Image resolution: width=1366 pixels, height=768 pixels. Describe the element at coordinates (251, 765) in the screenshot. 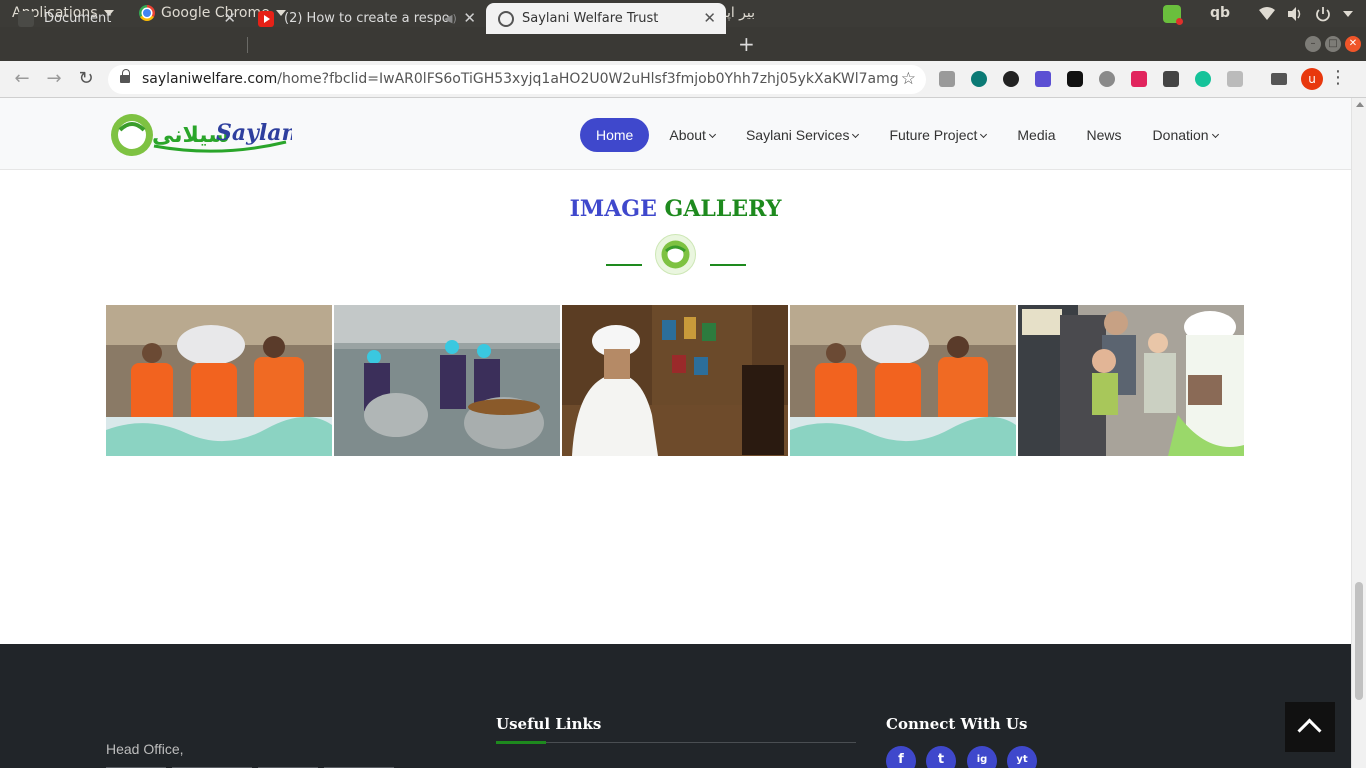

I see `head-office-address-cutoff` at that location.